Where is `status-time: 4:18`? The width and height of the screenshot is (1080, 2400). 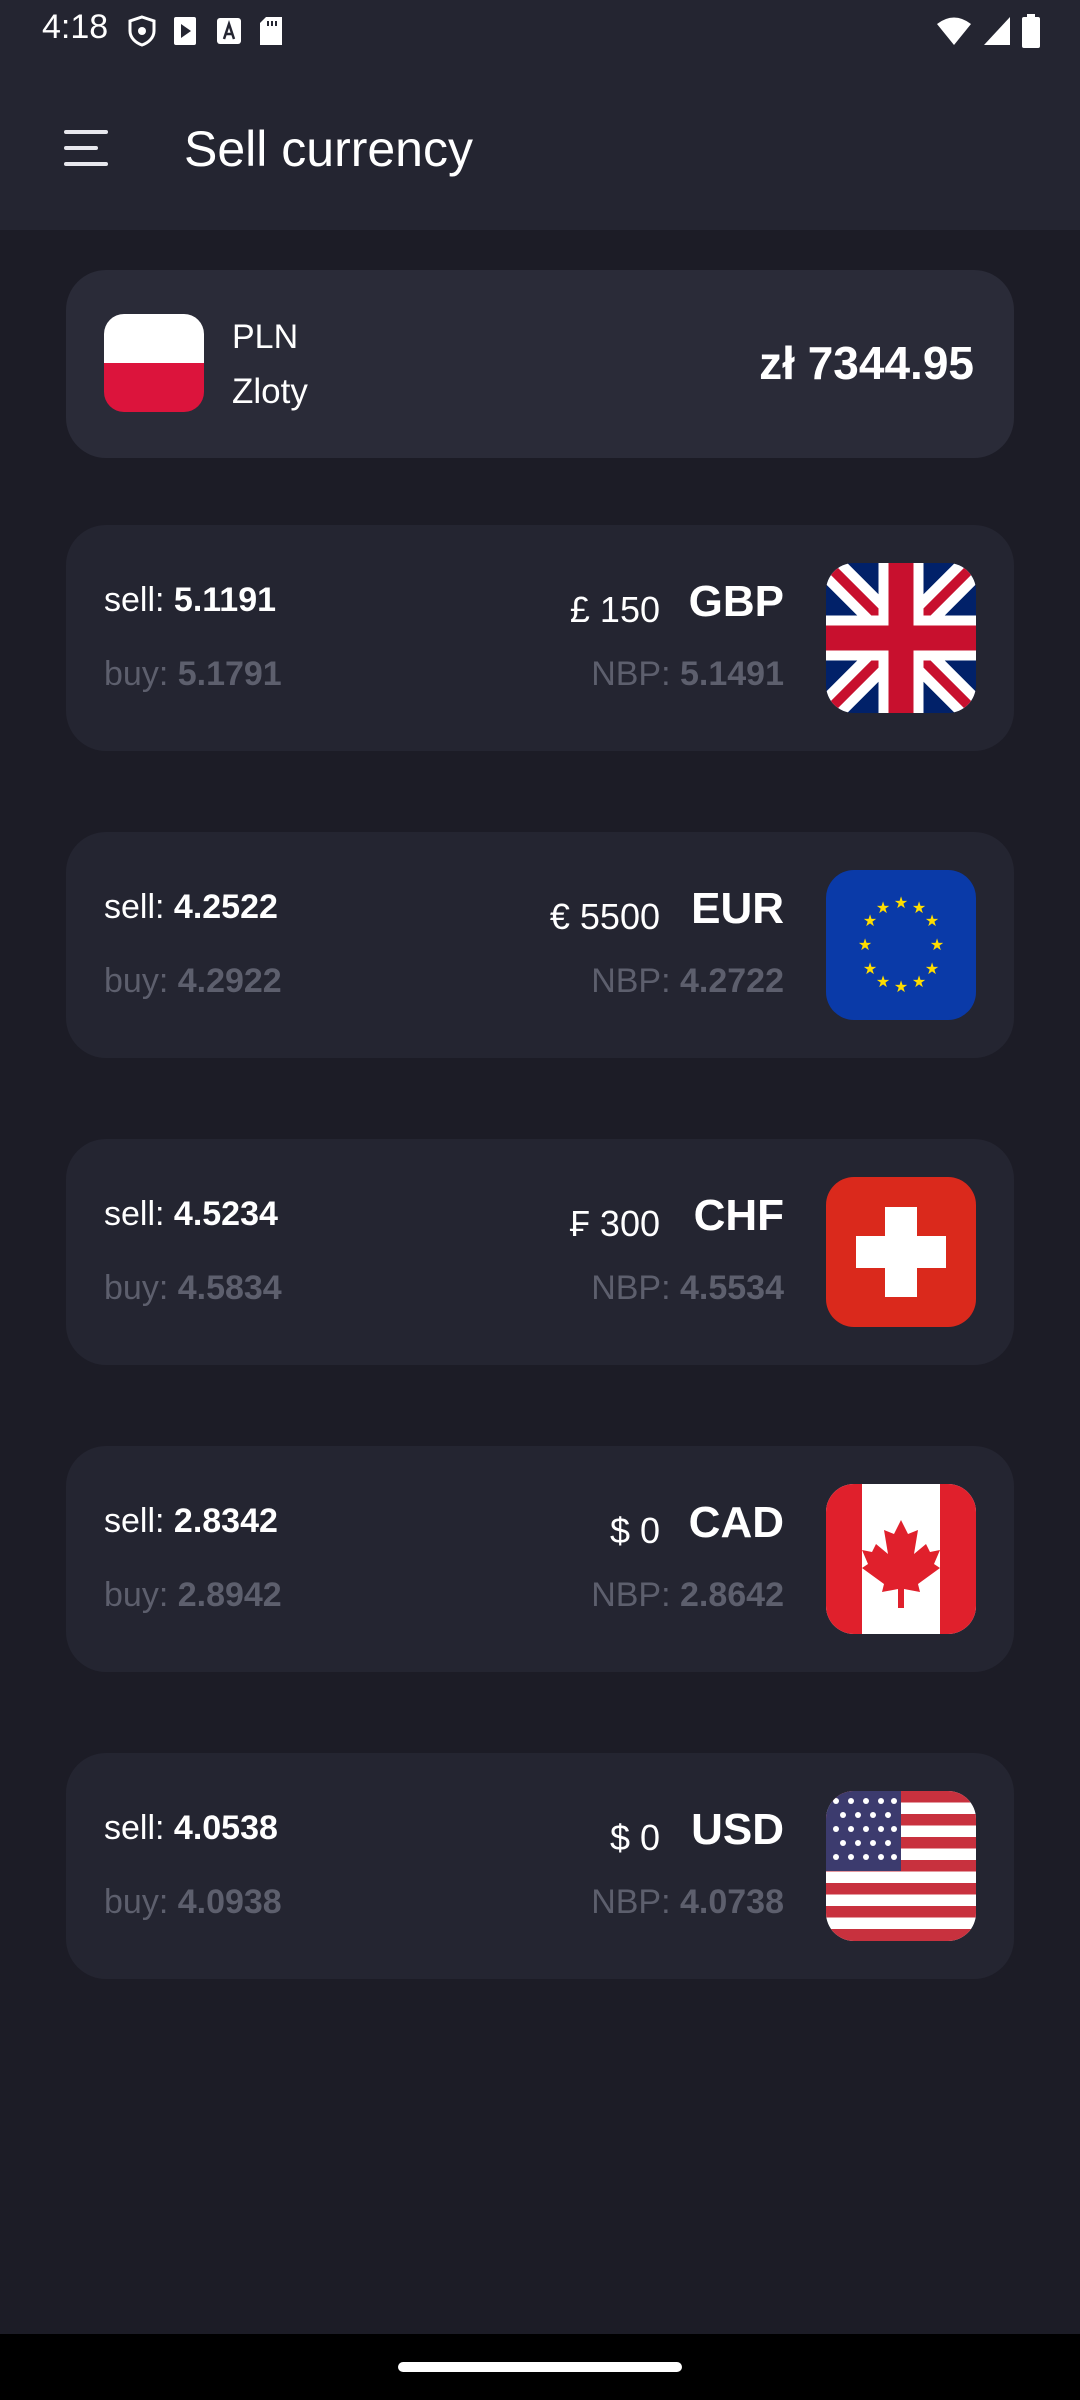 status-time: 4:18 is located at coordinates (75, 27).